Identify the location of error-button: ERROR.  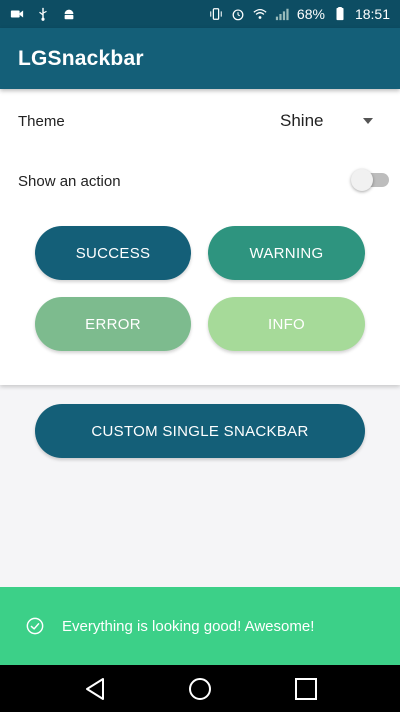
(113, 324).